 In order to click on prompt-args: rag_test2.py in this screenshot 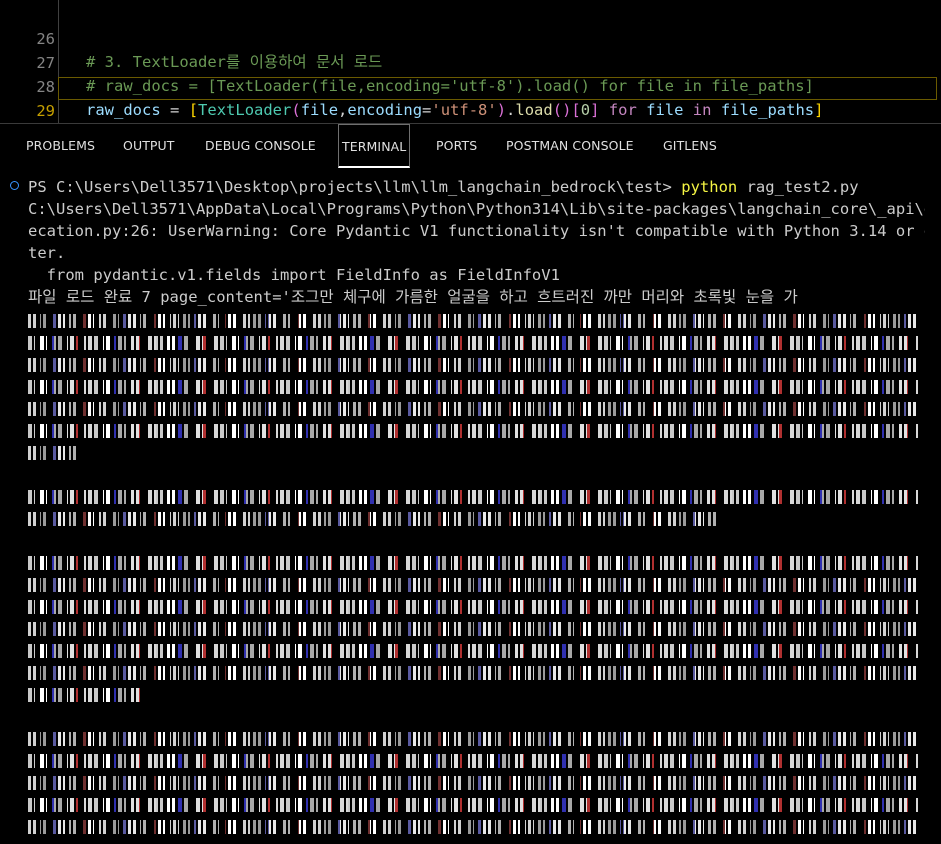, I will do `click(798, 187)`.